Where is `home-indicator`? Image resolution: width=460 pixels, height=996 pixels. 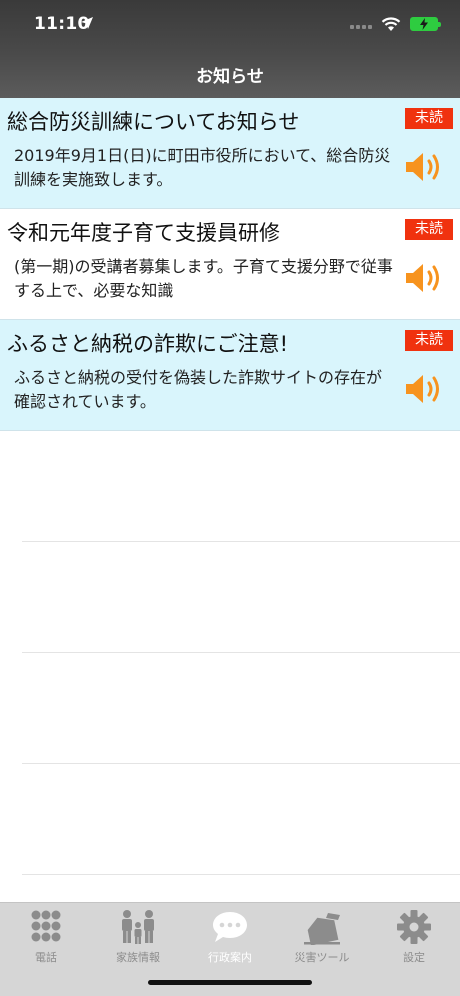 home-indicator is located at coordinates (230, 982).